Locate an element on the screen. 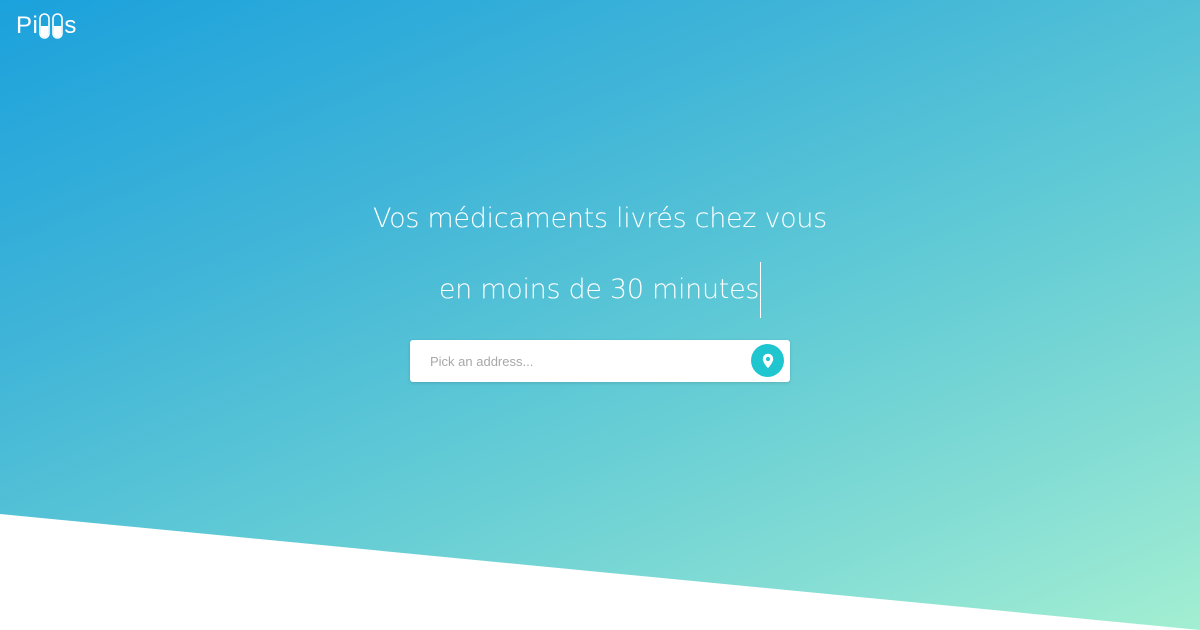  hero-headline-line2-text: en moins de 30 minutes is located at coordinates (599, 289).